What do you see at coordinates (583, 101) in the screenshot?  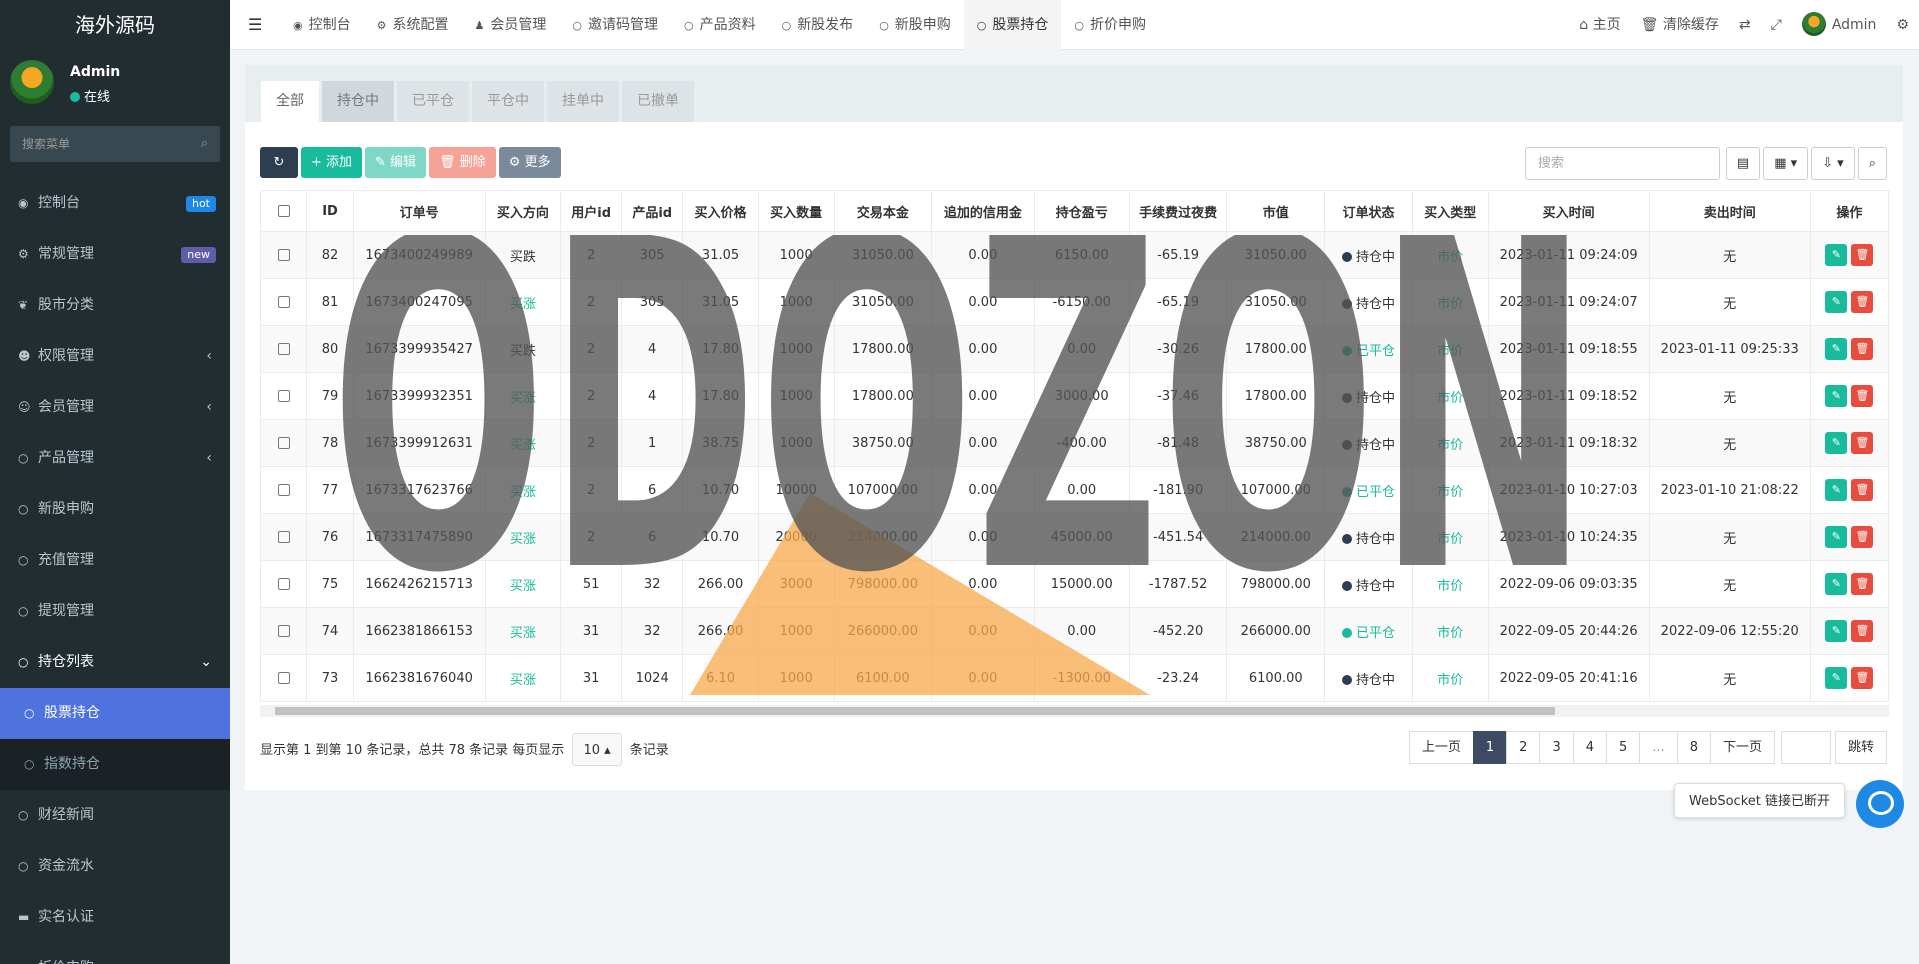 I see `filter-tab: 挂单中` at bounding box center [583, 101].